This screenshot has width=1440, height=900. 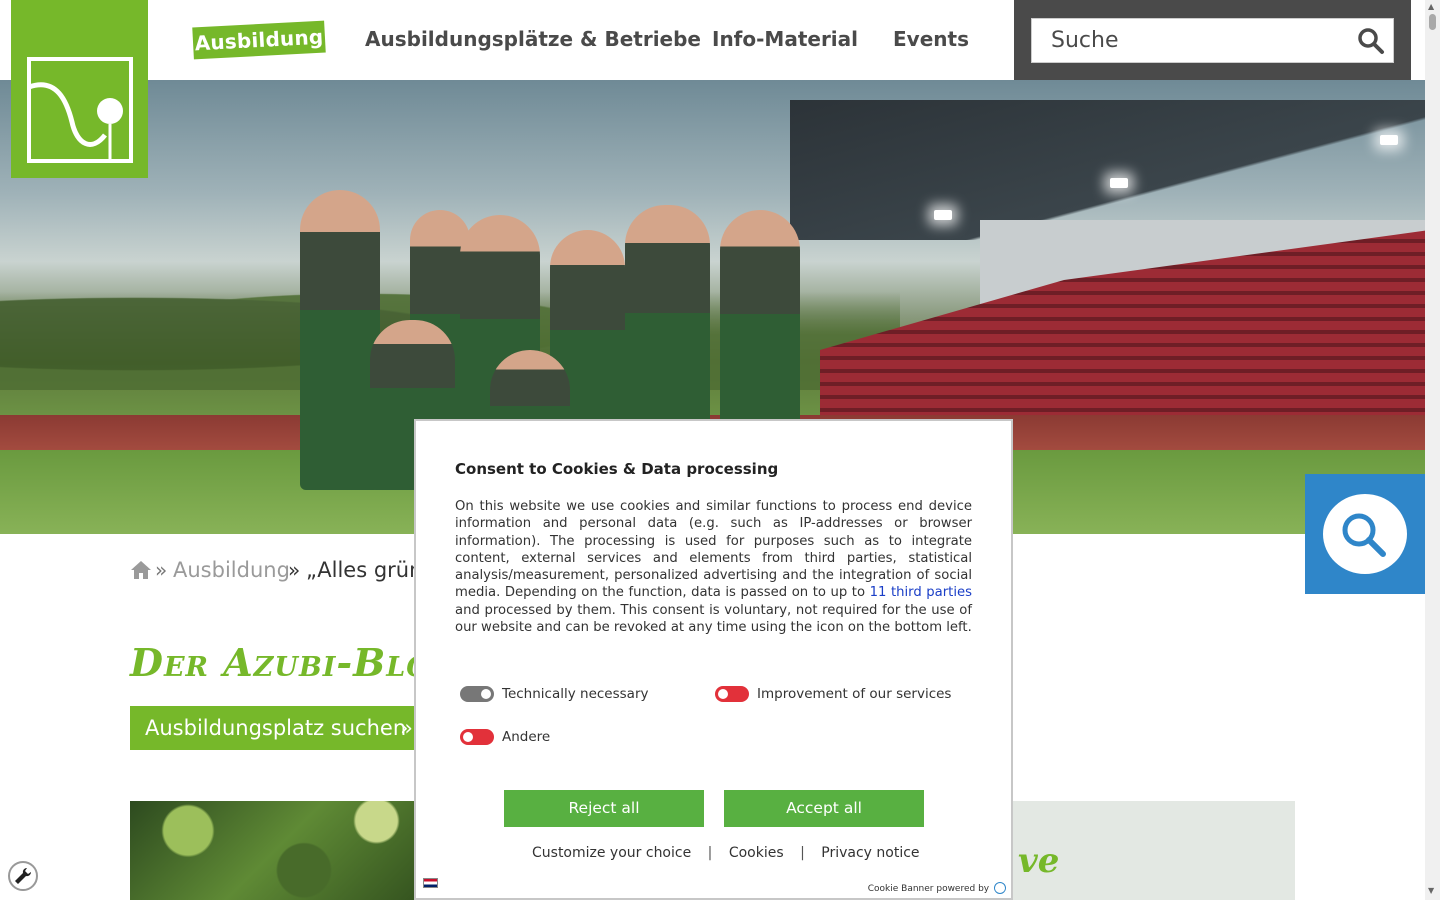 I want to click on teaser-card: ve, so click(x=1152, y=850).